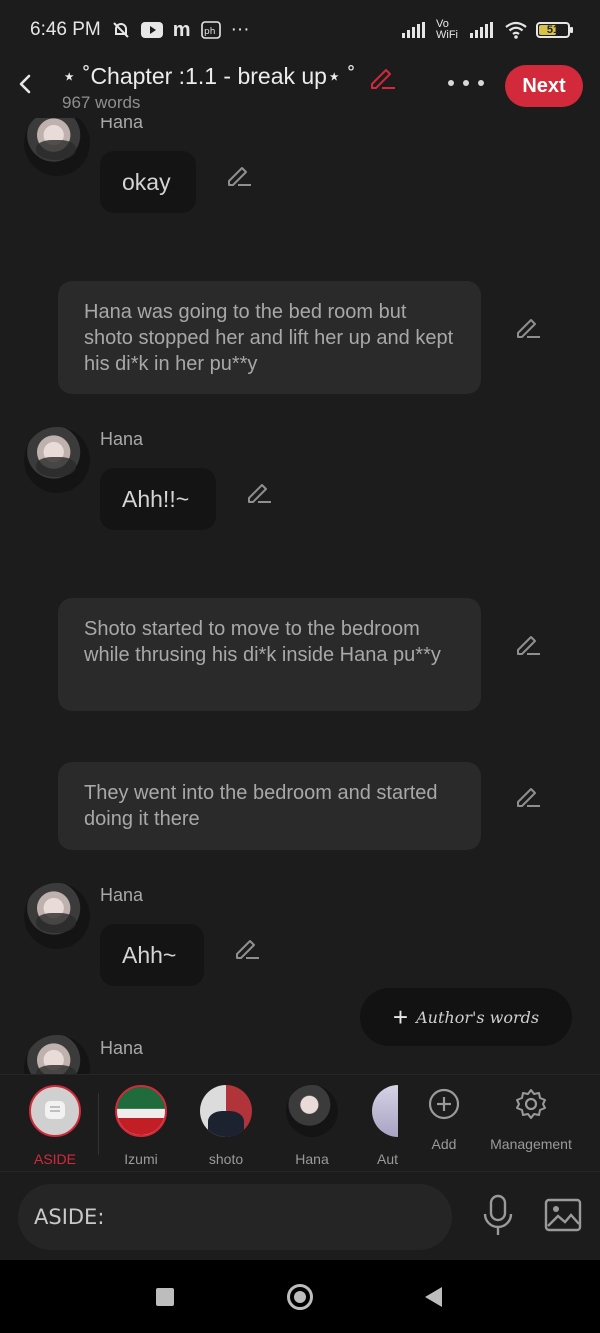 The width and height of the screenshot is (600, 1333). Describe the element at coordinates (226, 1111) in the screenshot. I see `shoto-avatar` at that location.